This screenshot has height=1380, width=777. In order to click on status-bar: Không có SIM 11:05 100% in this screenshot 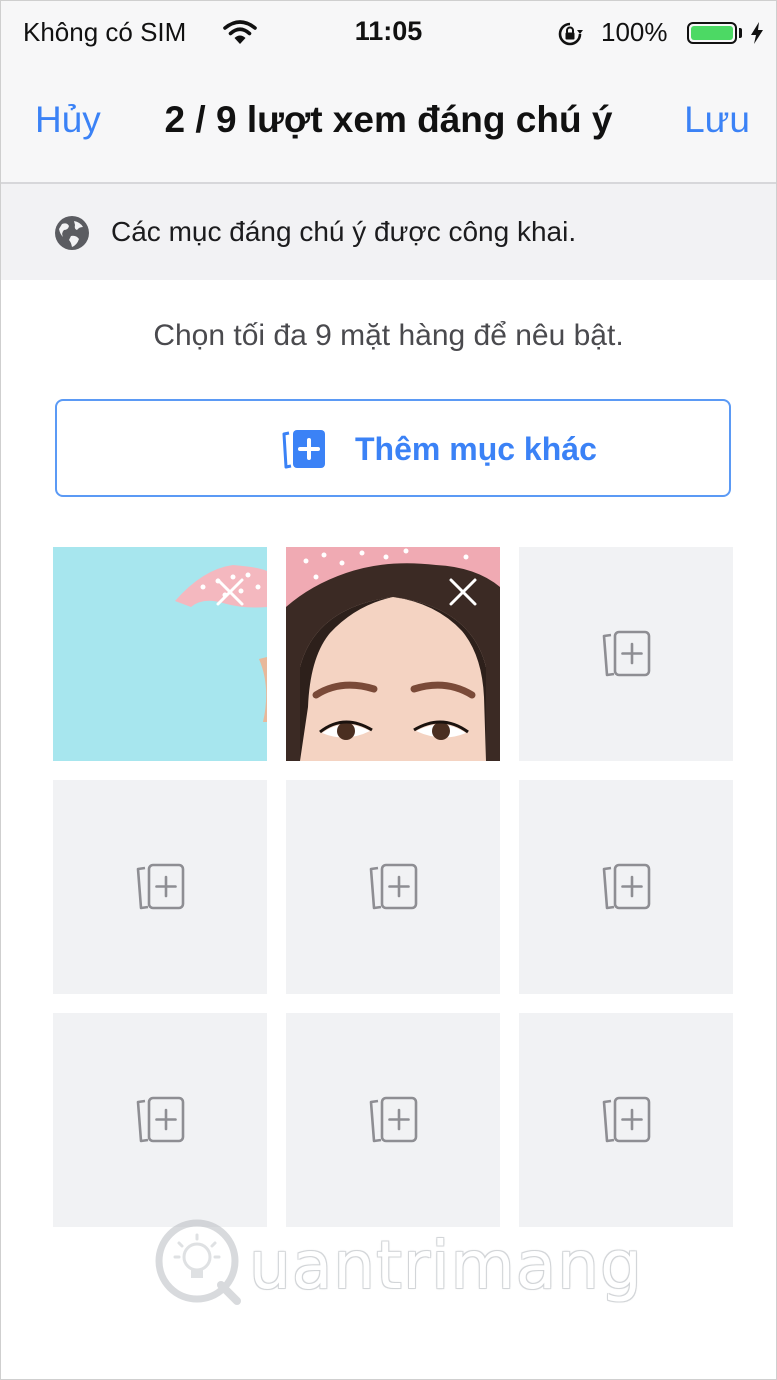, I will do `click(388, 33)`.